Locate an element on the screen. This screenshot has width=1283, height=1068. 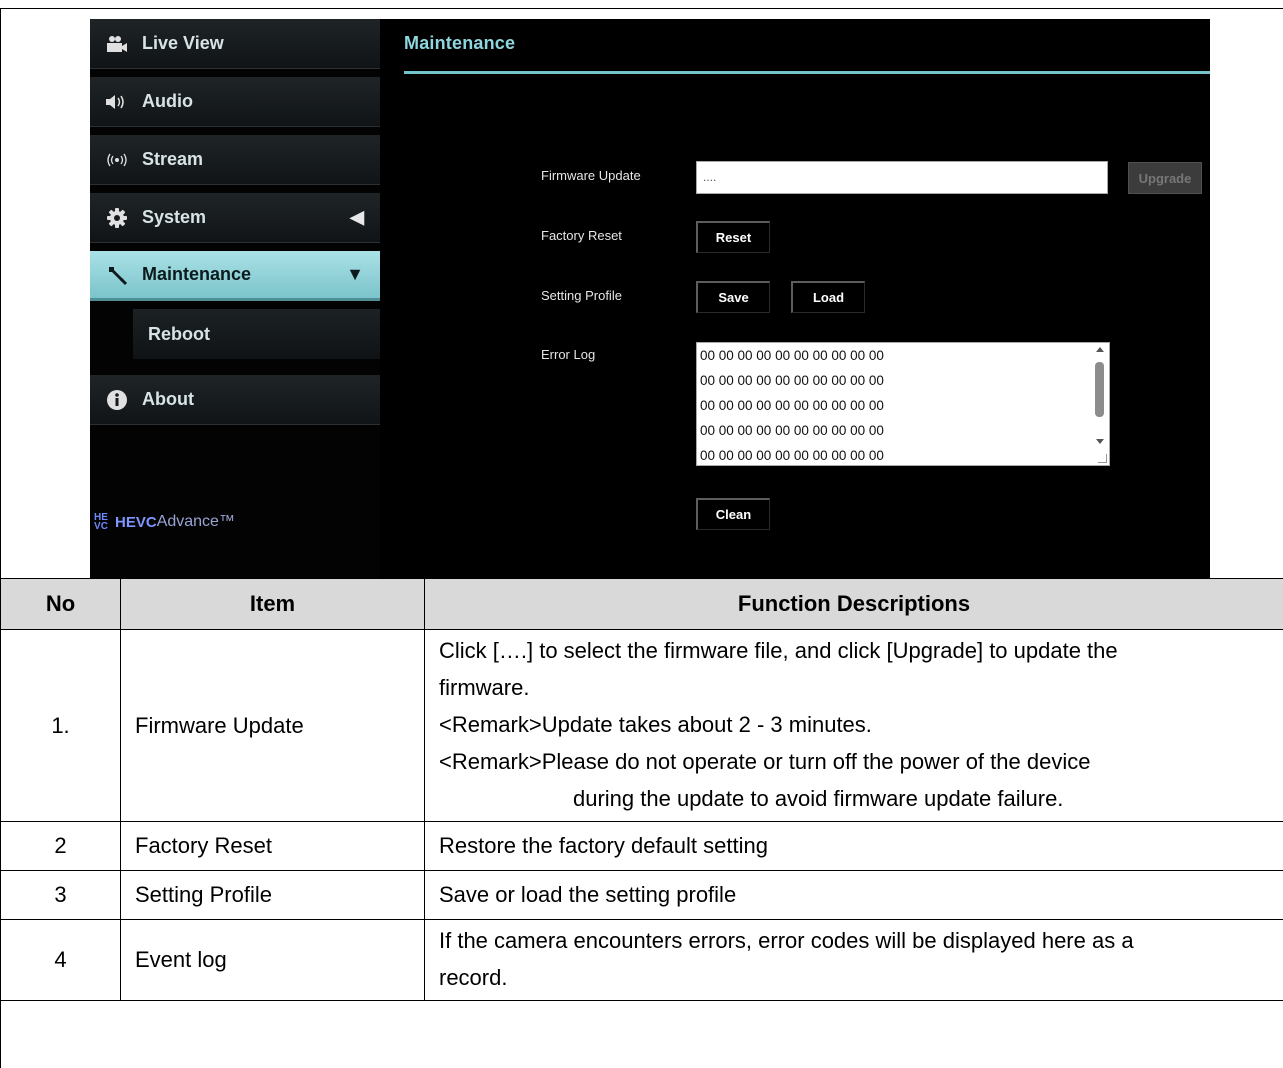
scroll-up-icon is located at coordinates (1100, 349).